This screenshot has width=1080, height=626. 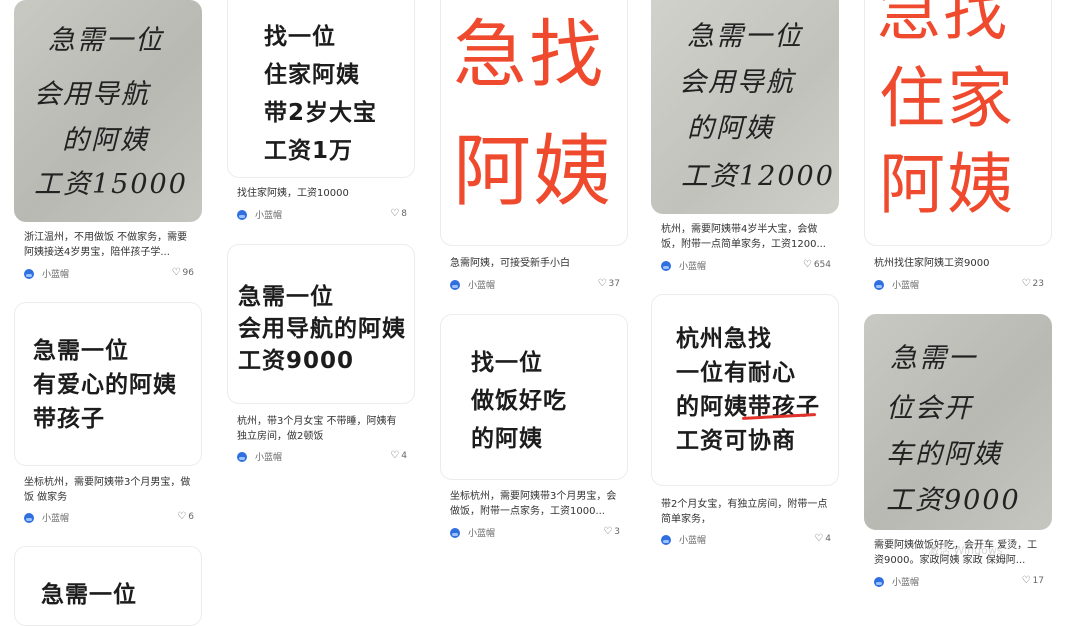 I want to click on post-cover-image: 急找 住家 阿姨, so click(x=958, y=123).